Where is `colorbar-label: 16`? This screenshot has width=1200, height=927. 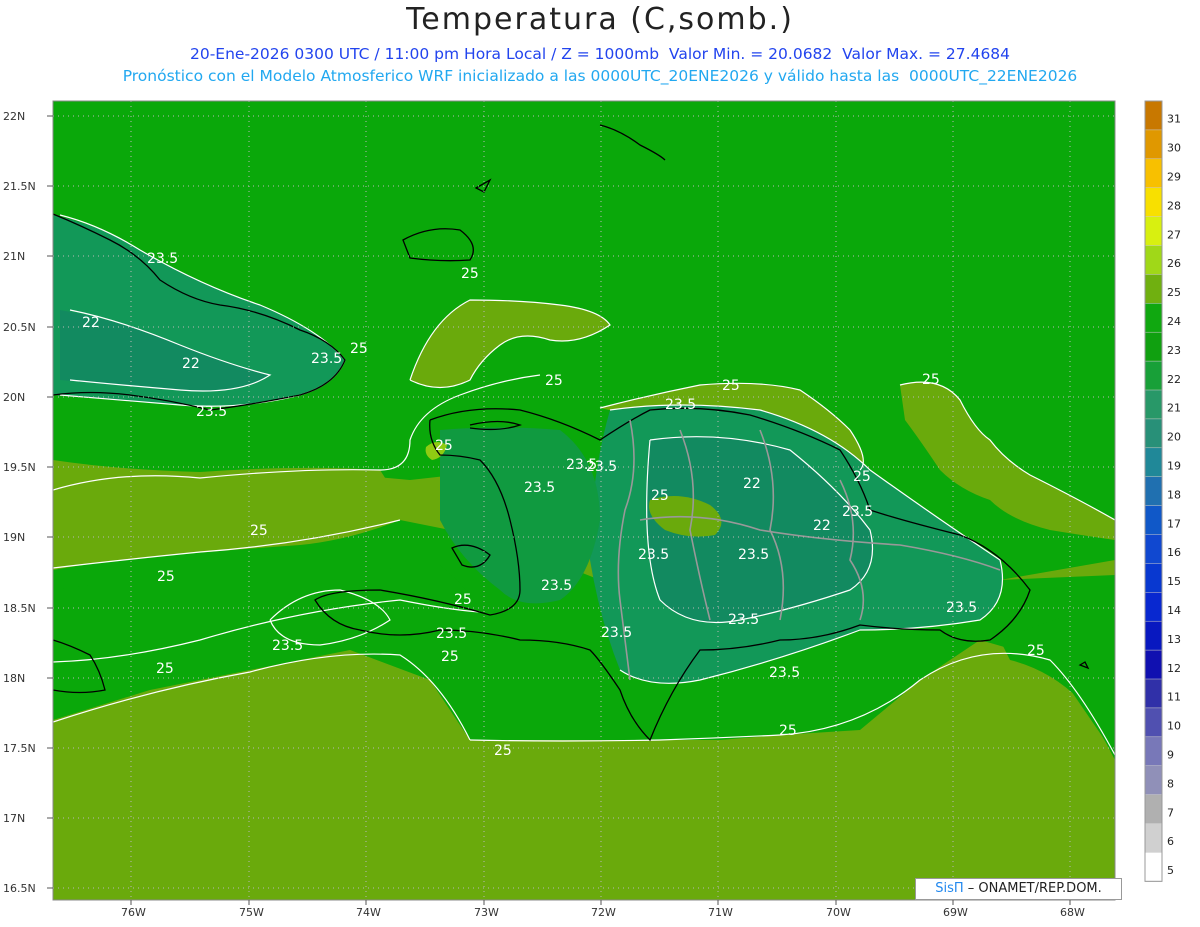 colorbar-label: 16 is located at coordinates (1174, 552).